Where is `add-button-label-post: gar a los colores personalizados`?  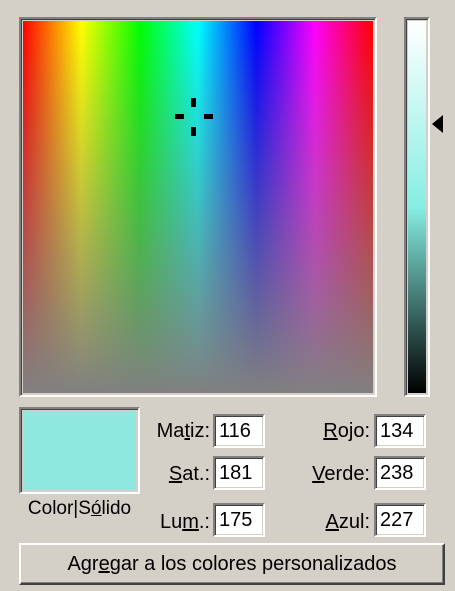
add-button-label-post: gar a los colores personalizados is located at coordinates (253, 564).